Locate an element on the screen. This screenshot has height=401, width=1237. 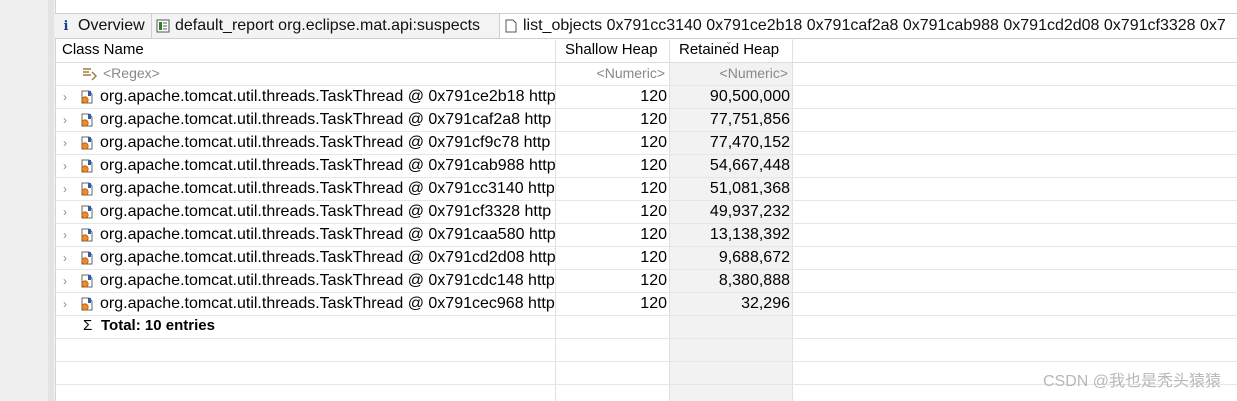
tab-overview-label: Overview is located at coordinates (111, 25).